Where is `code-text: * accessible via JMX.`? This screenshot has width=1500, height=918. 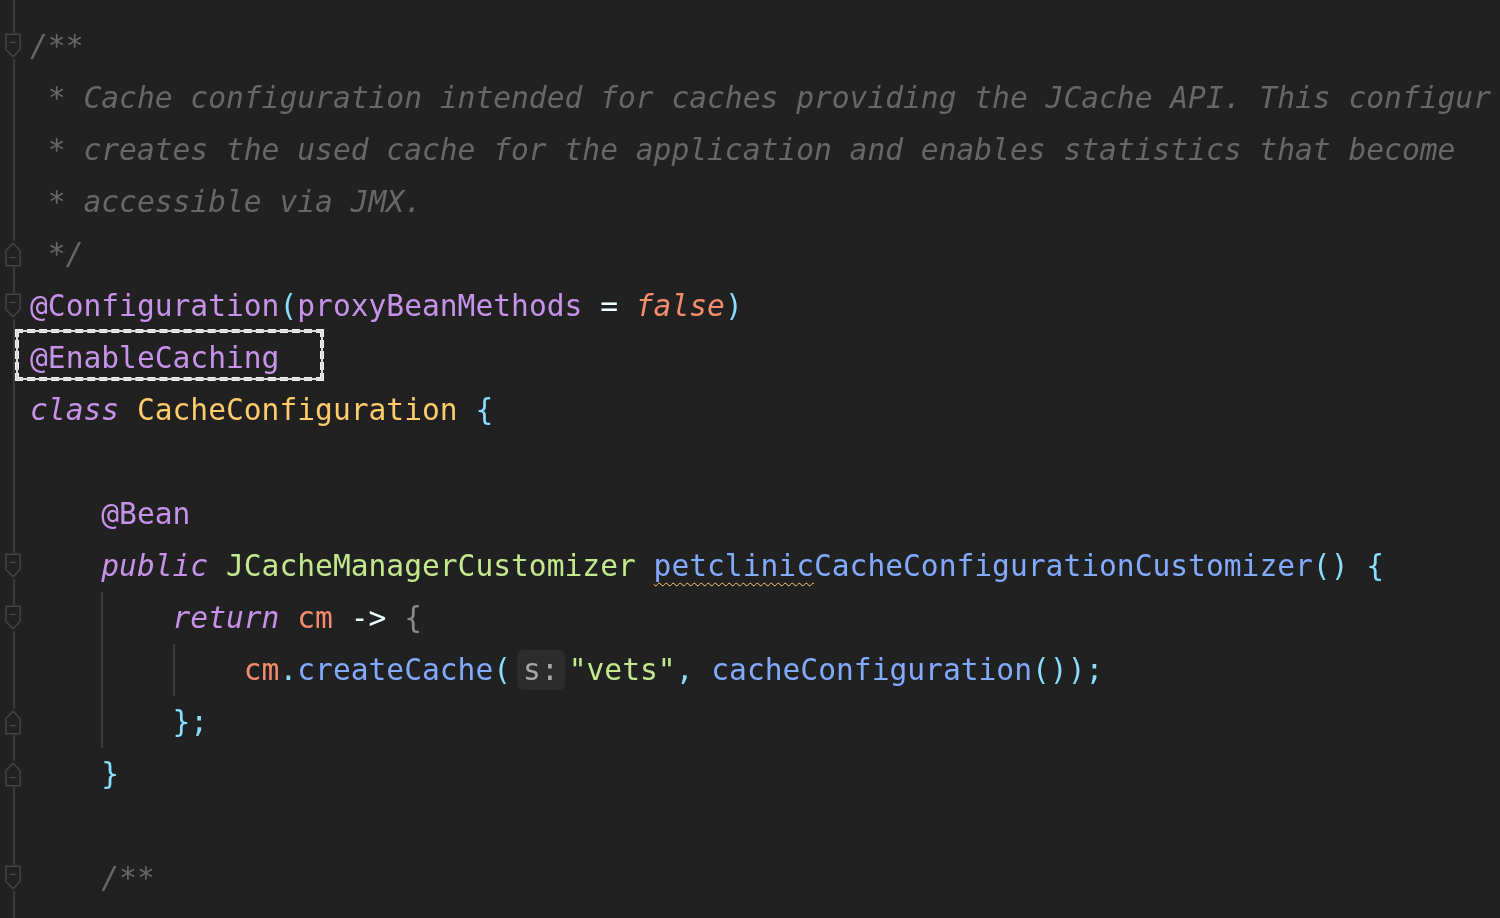
code-text: * accessible via JMX. is located at coordinates (234, 202).